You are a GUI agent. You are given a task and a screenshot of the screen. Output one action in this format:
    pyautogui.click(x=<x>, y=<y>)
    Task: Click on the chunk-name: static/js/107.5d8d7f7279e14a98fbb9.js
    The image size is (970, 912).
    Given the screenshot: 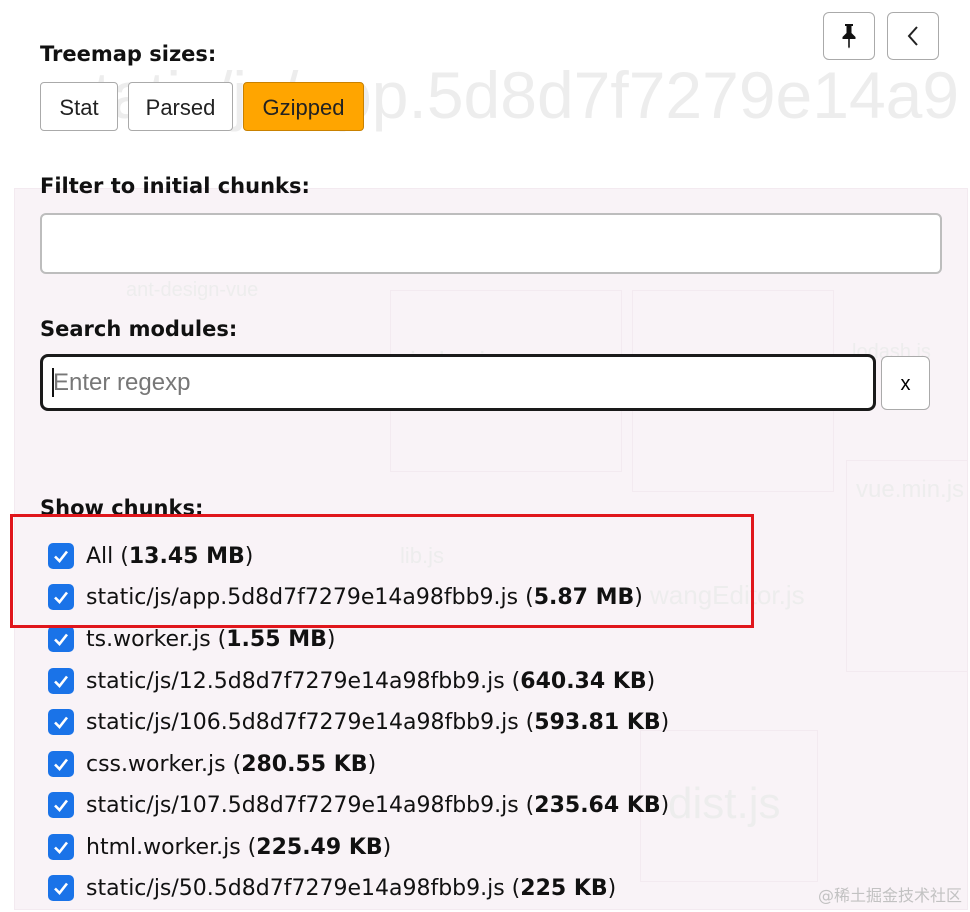 What is the action you would take?
    pyautogui.click(x=302, y=805)
    